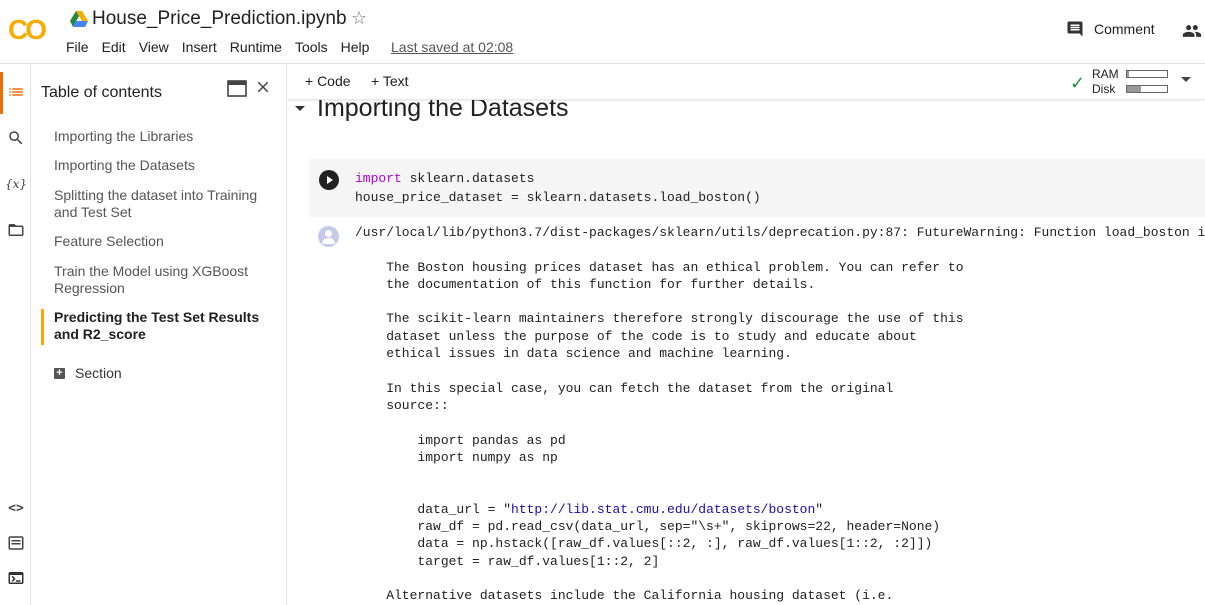 This screenshot has height=605, width=1205. I want to click on command-palette-icon, so click(16, 543).